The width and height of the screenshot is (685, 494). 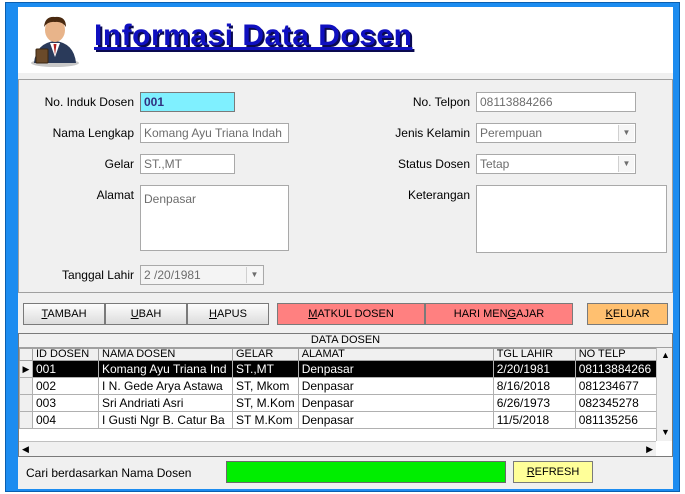 What do you see at coordinates (65, 369) in the screenshot?
I see `cell-id: 001` at bounding box center [65, 369].